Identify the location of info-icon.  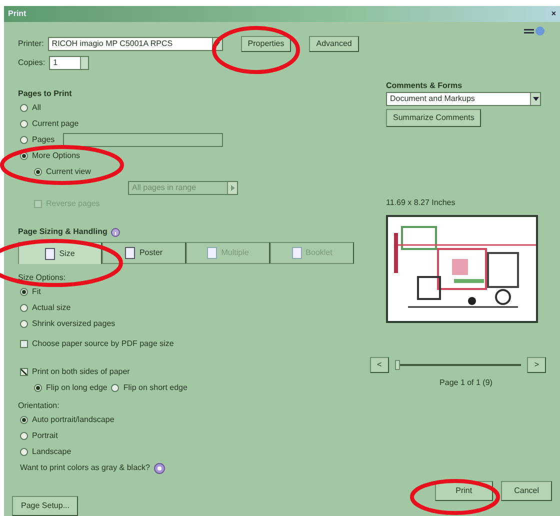
(115, 232).